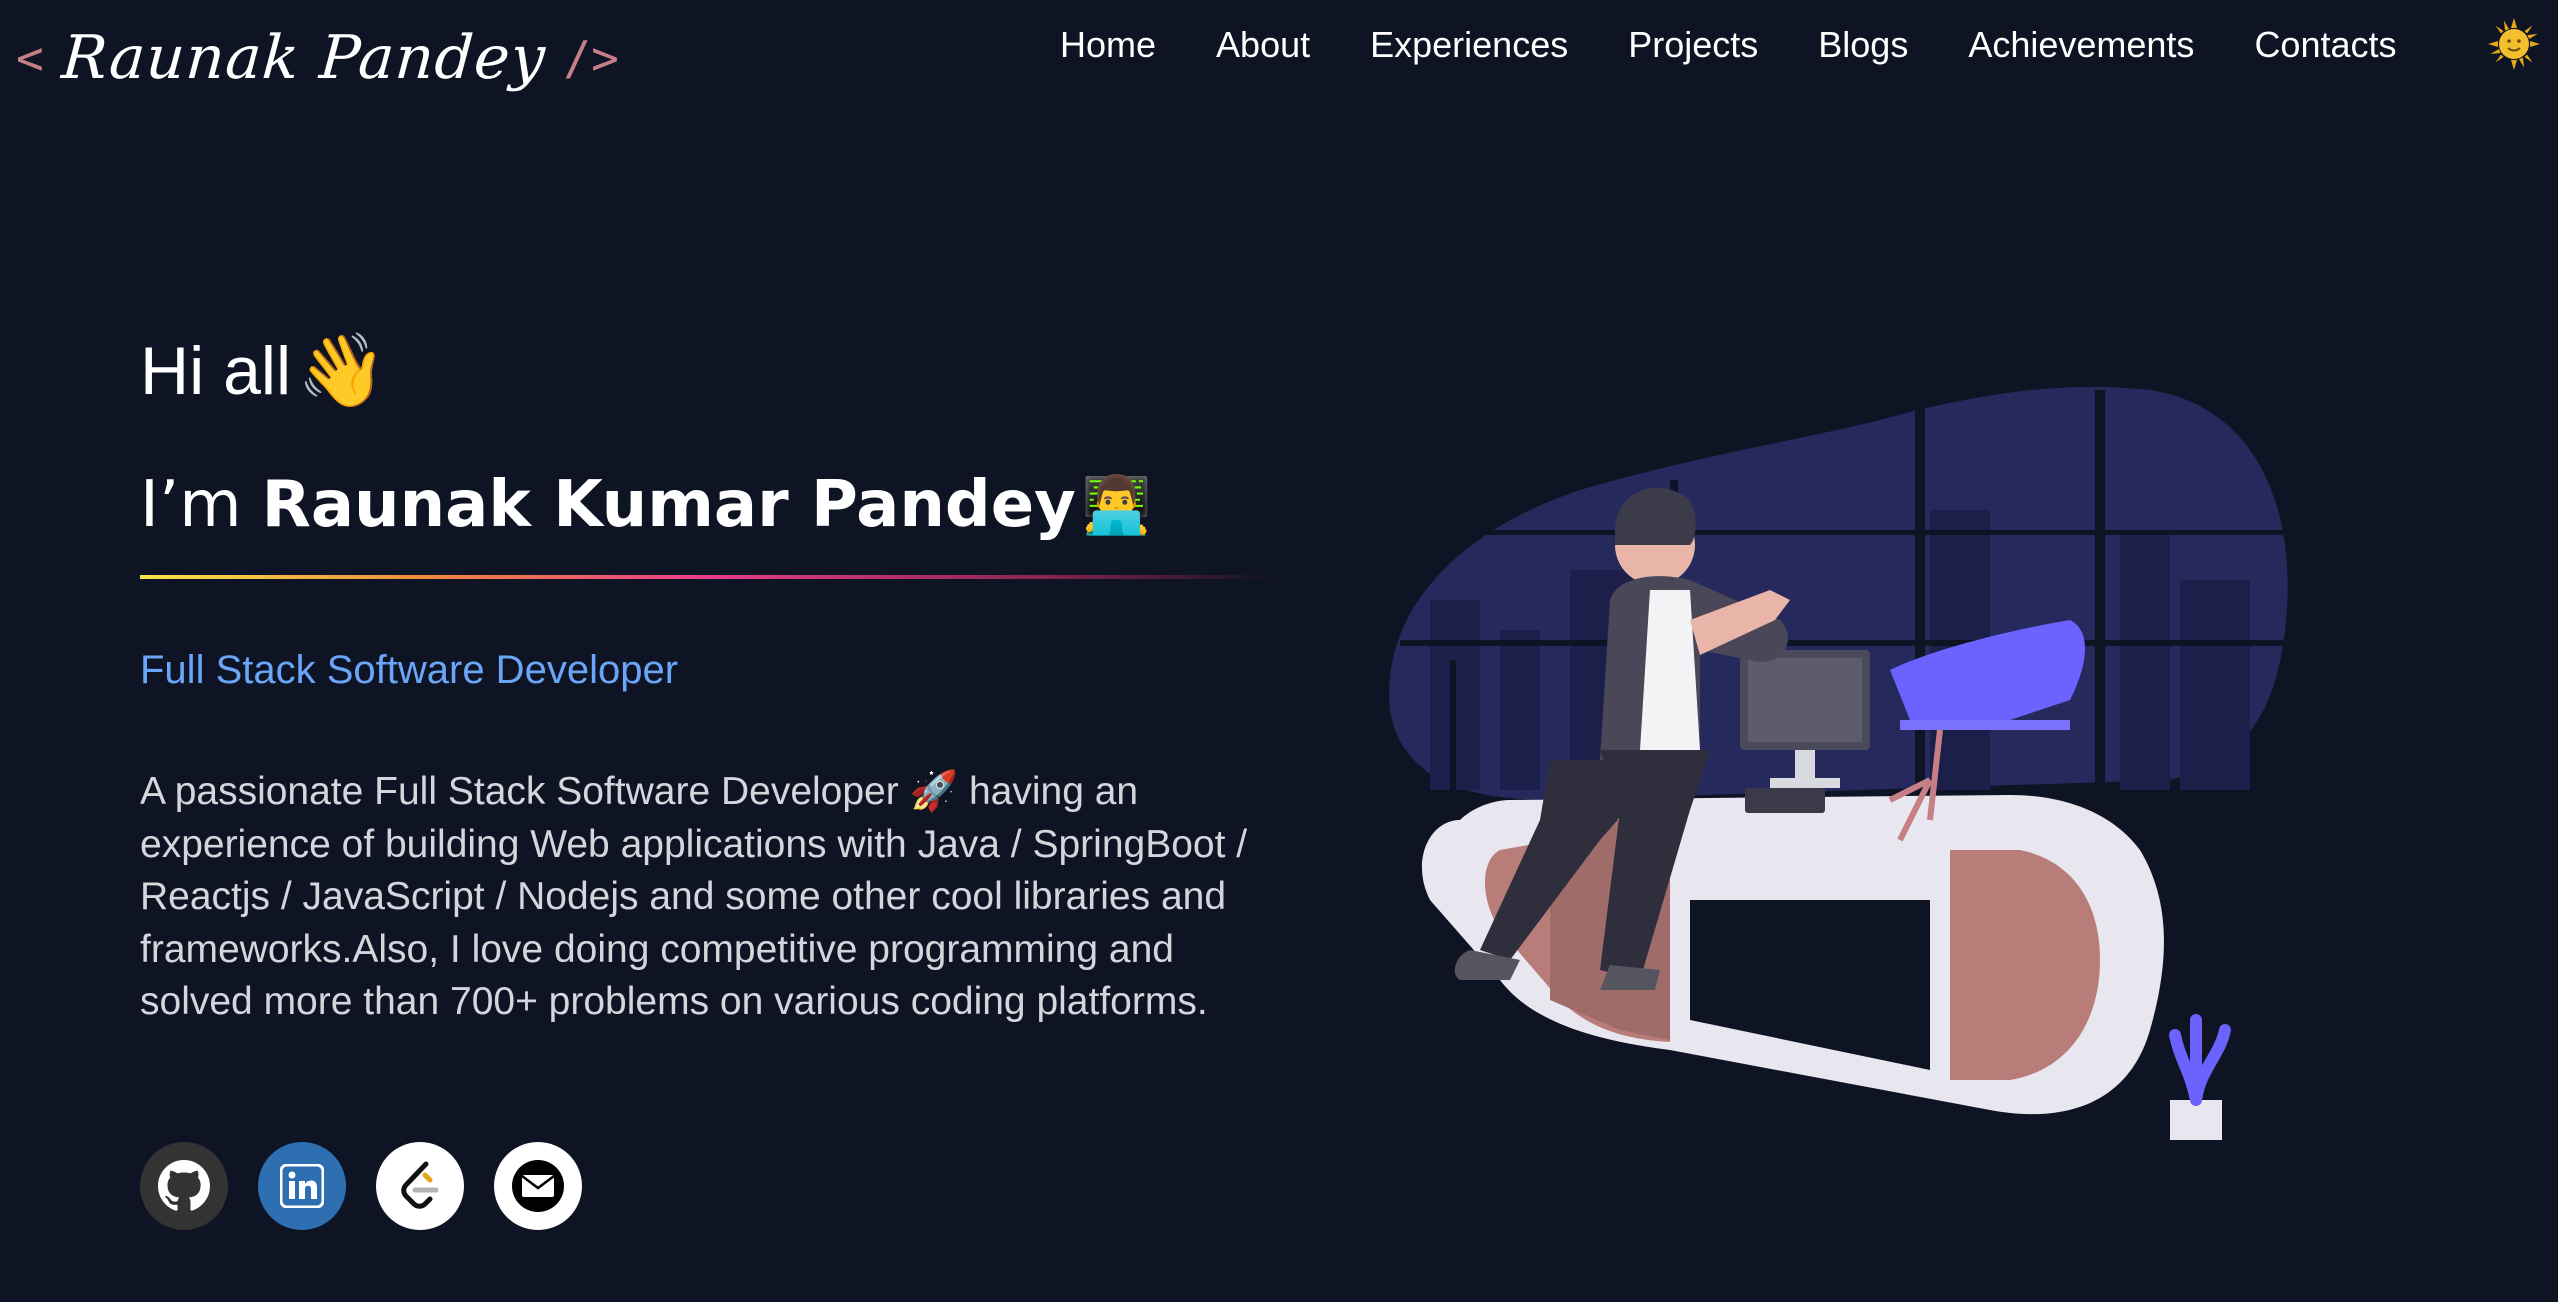 The image size is (2558, 1302). Describe the element at coordinates (216, 370) in the screenshot. I see `greeting-text: Hi all` at that location.